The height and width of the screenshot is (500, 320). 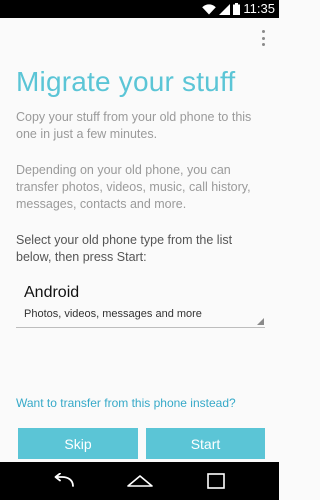 What do you see at coordinates (126, 81) in the screenshot?
I see `page-title: Migrate your stuff` at bounding box center [126, 81].